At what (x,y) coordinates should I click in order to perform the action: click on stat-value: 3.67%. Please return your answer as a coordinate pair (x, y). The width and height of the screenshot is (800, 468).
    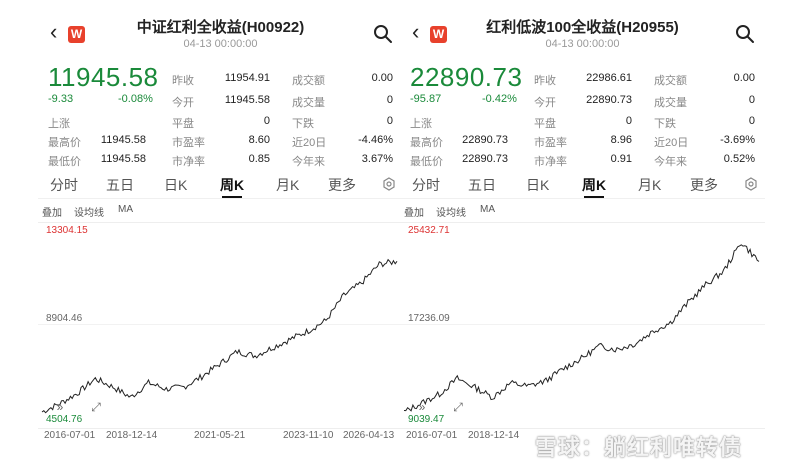
    Looking at the image, I should click on (377, 159).